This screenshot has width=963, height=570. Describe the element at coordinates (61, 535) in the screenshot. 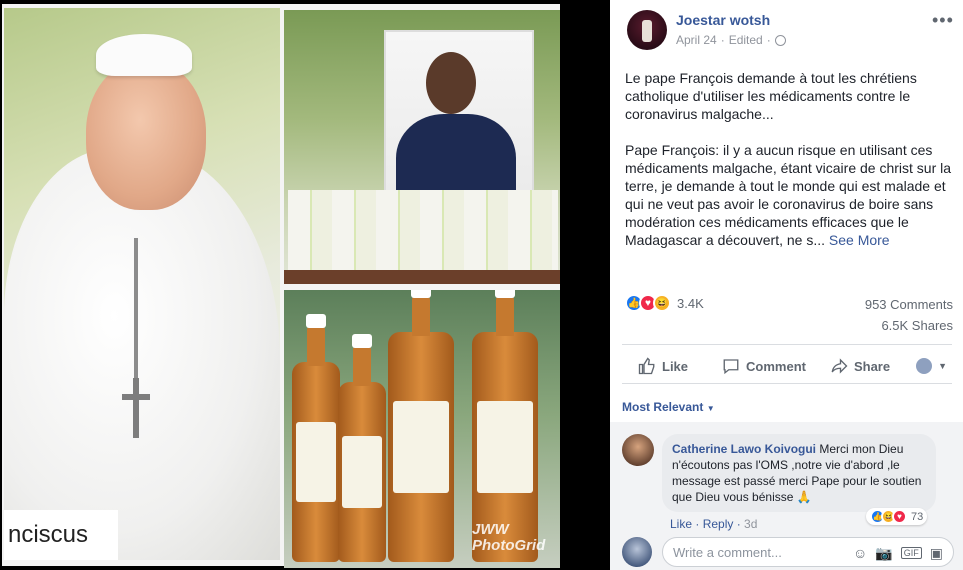

I see `photo-caption: nciscus` at that location.